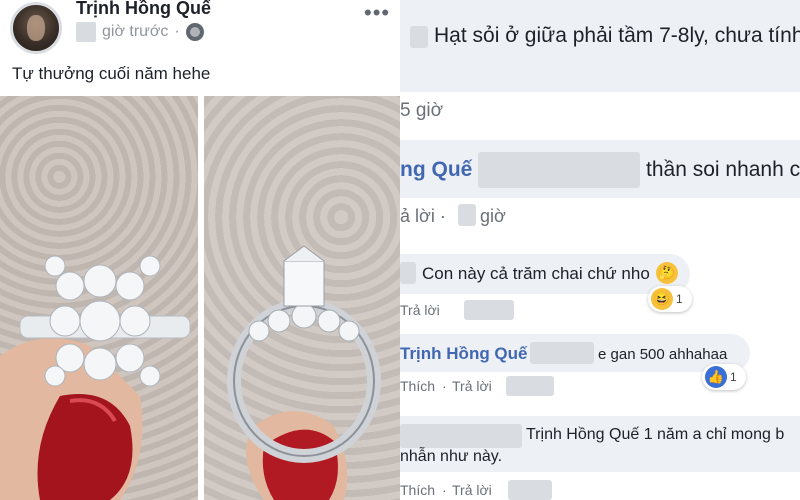  I want to click on comment-1-text: Hạt sỏi ở giữa phải tầm 7-8ly, chưa tính, so click(617, 35).